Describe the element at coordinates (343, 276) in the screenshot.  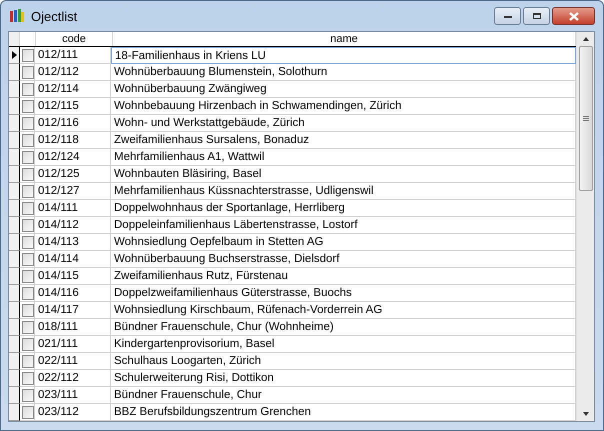
I see `table-cell: Zweifamilienhaus Rutz, Fürstenau` at that location.